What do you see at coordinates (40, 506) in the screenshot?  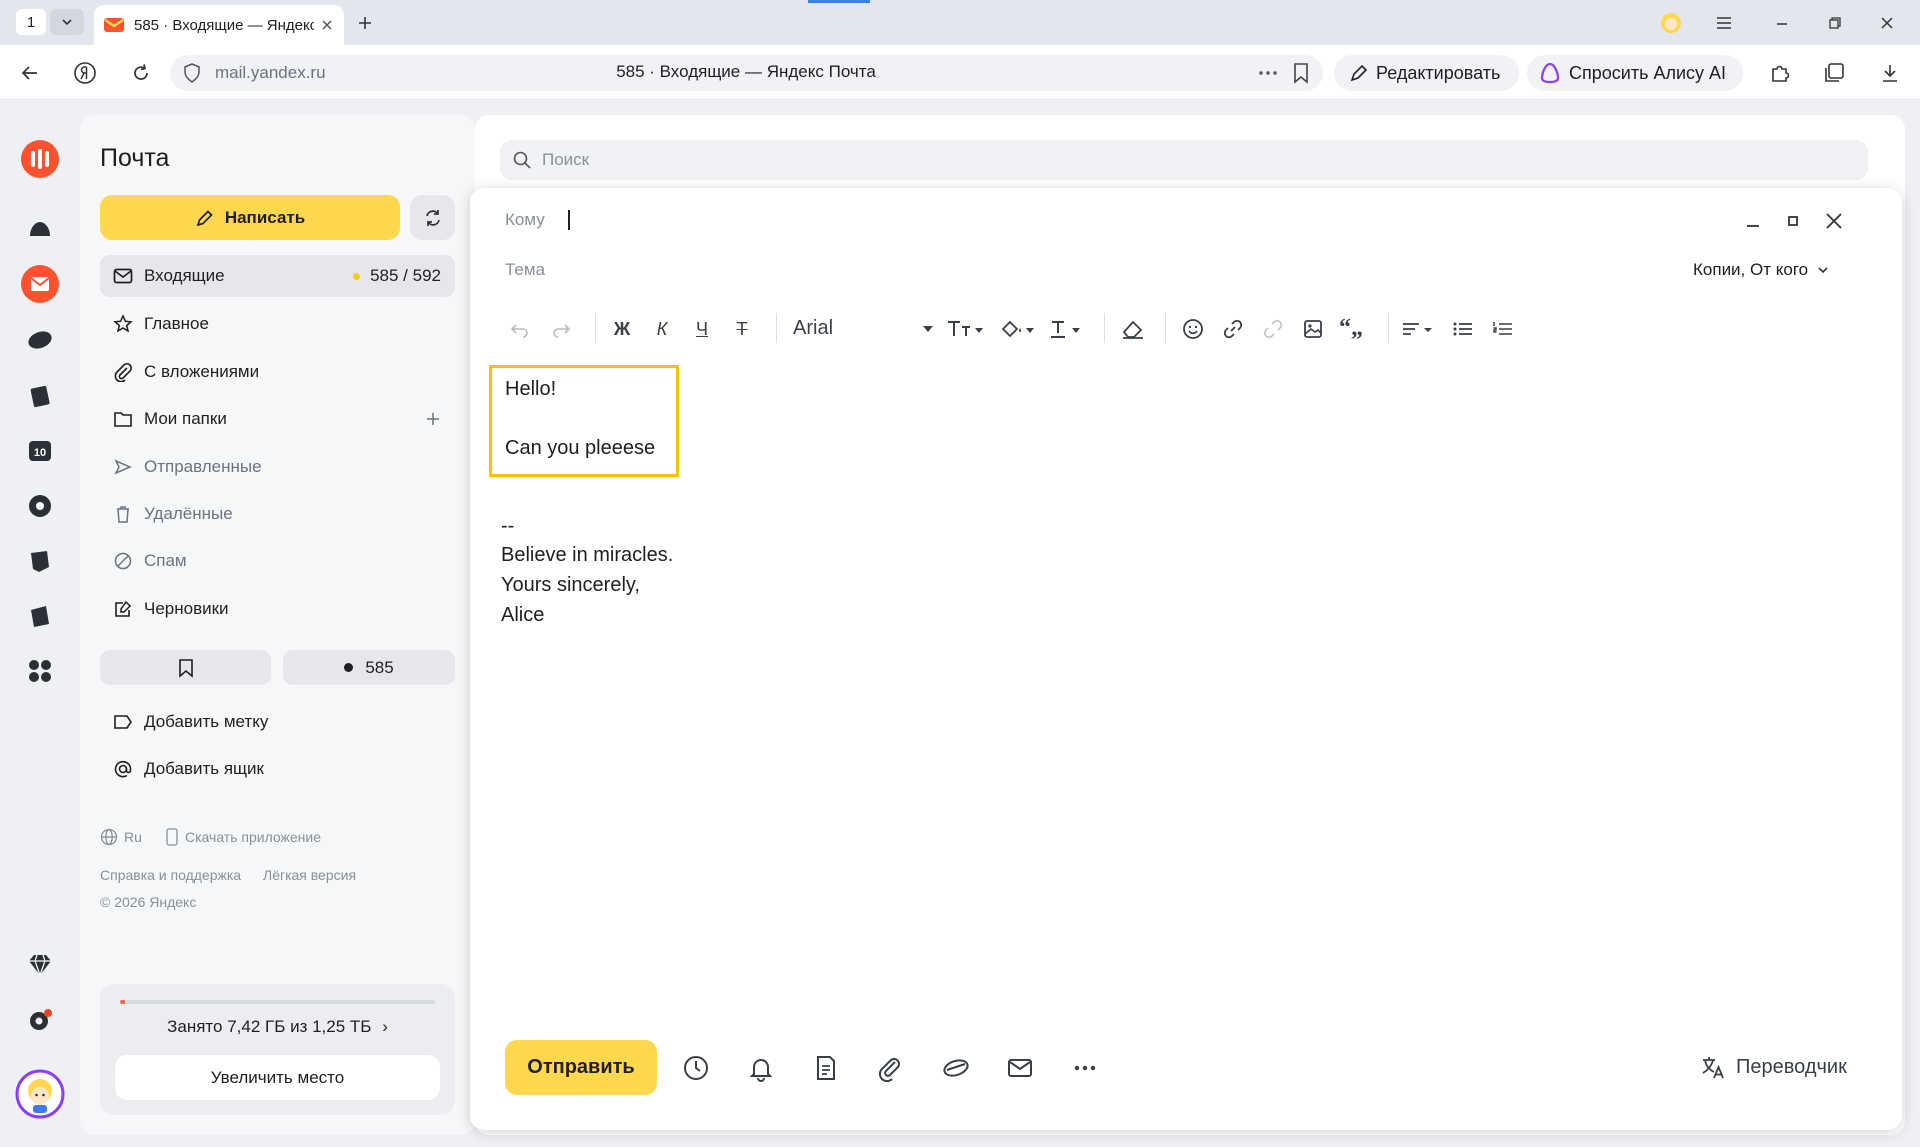 I see `telemost-icon` at bounding box center [40, 506].